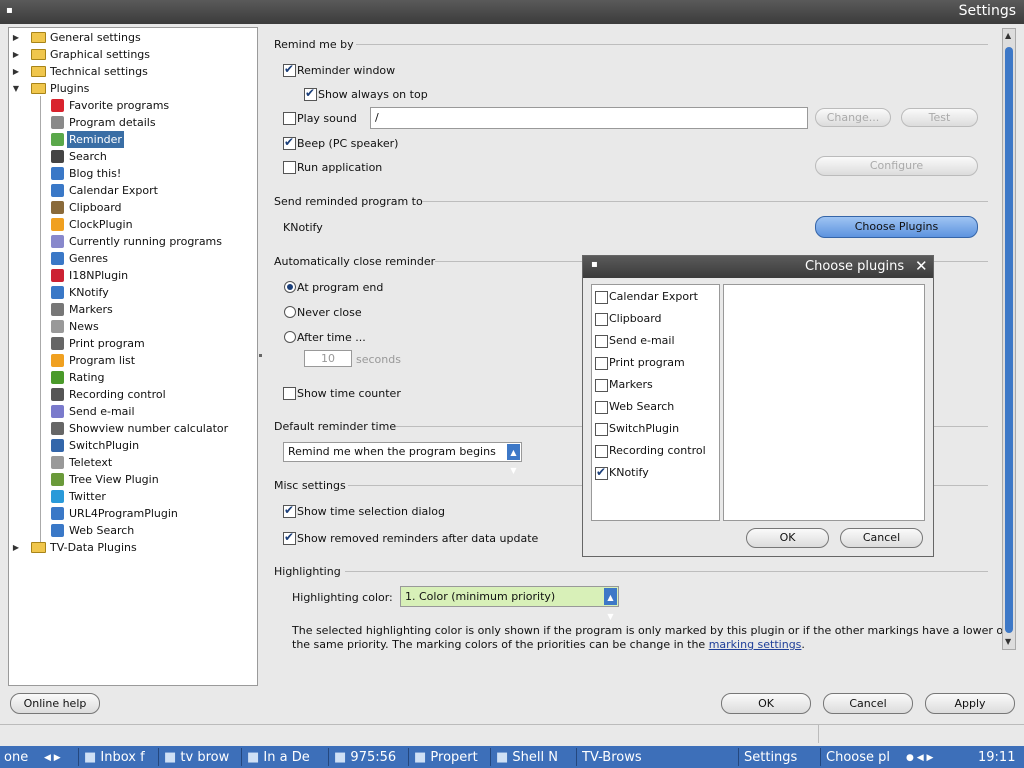 The image size is (1024, 768). Describe the element at coordinates (289, 537) in the screenshot. I see `show-removed-reminders-checkbox` at that location.